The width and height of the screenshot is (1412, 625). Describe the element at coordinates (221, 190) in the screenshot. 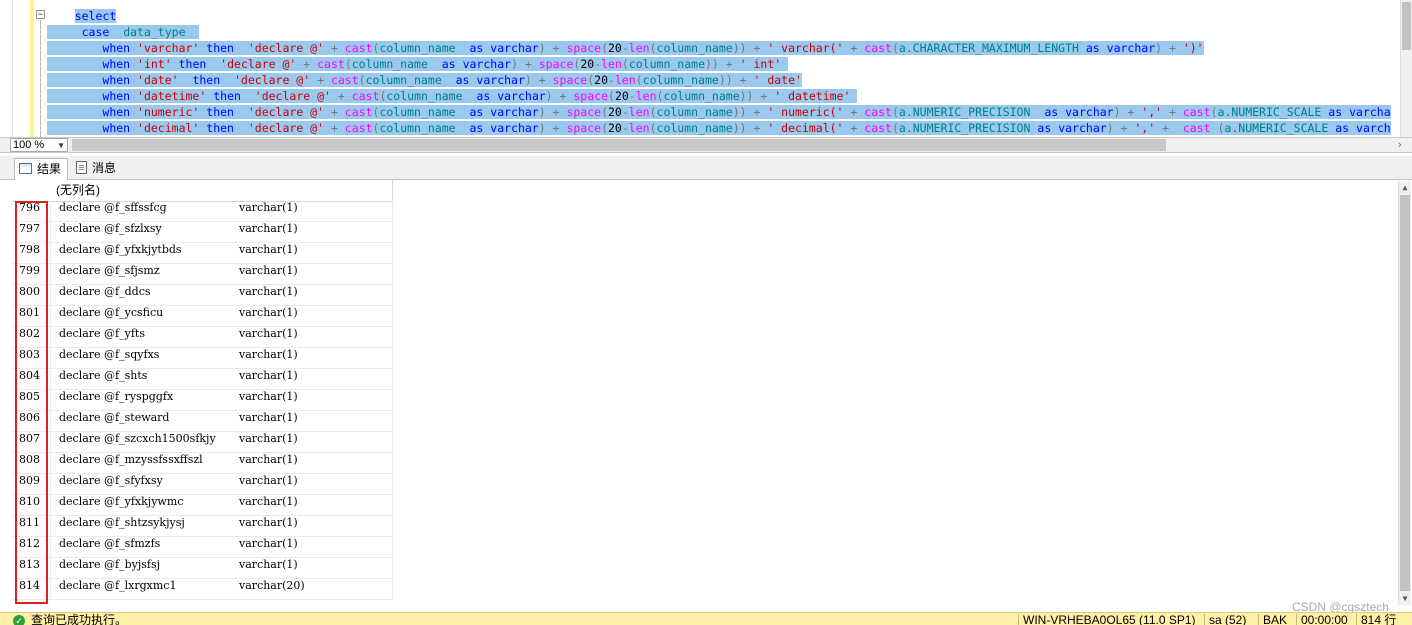

I see `column-header: (无列名)` at that location.